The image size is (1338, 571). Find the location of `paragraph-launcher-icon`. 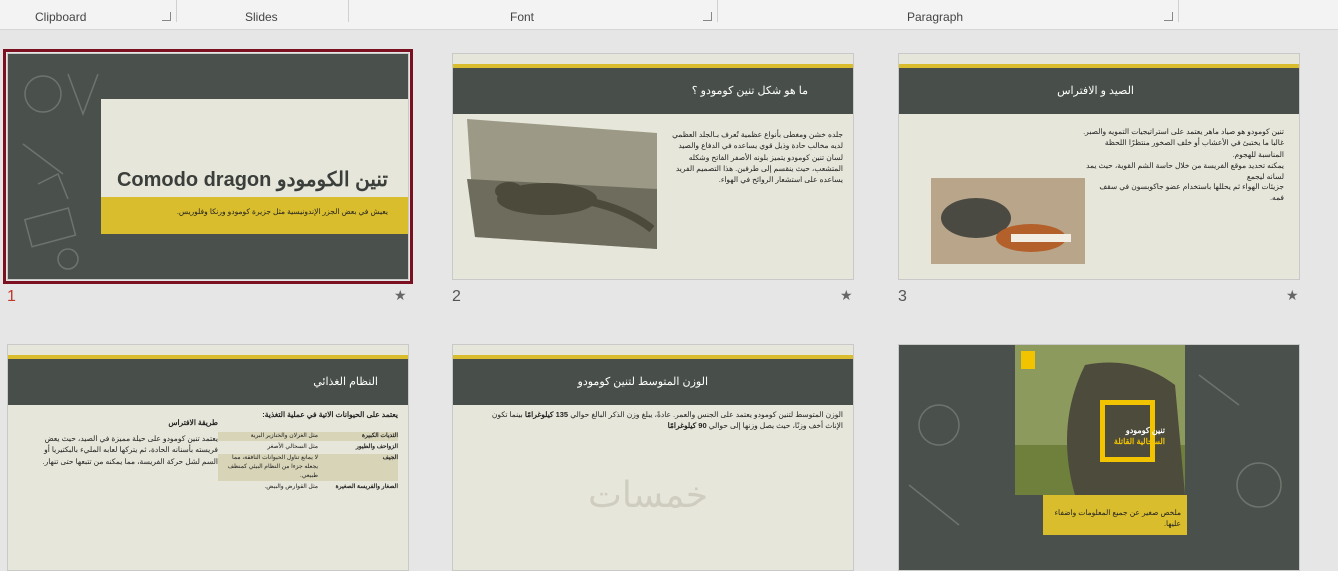

paragraph-launcher-icon is located at coordinates (1168, 16).